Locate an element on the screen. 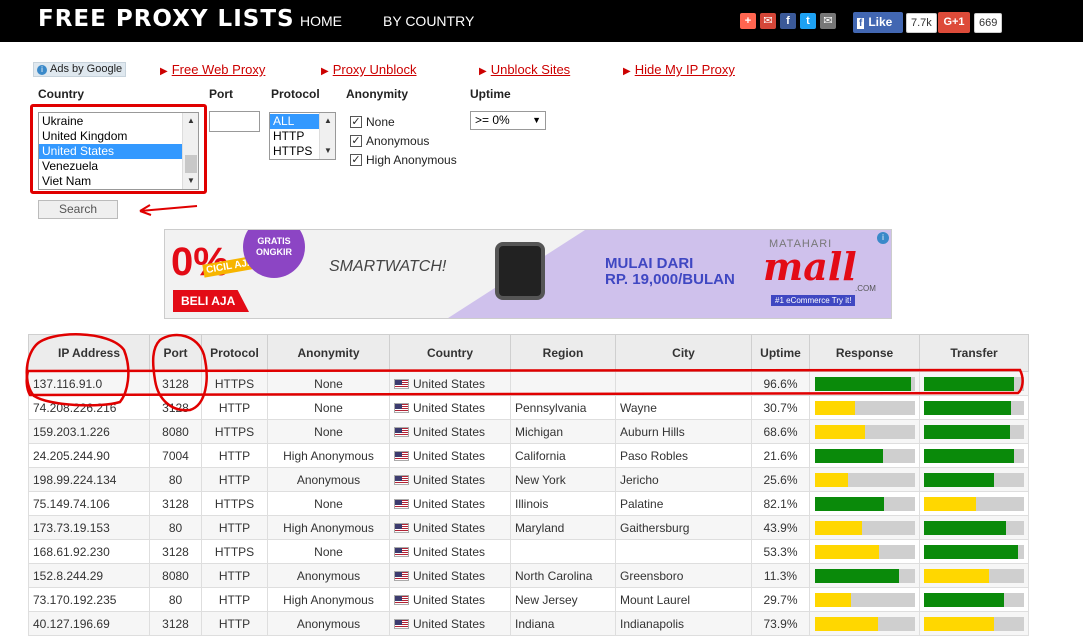 Image resolution: width=1083 pixels, height=644 pixels. city-cell: Auburn Hills is located at coordinates (683, 431).